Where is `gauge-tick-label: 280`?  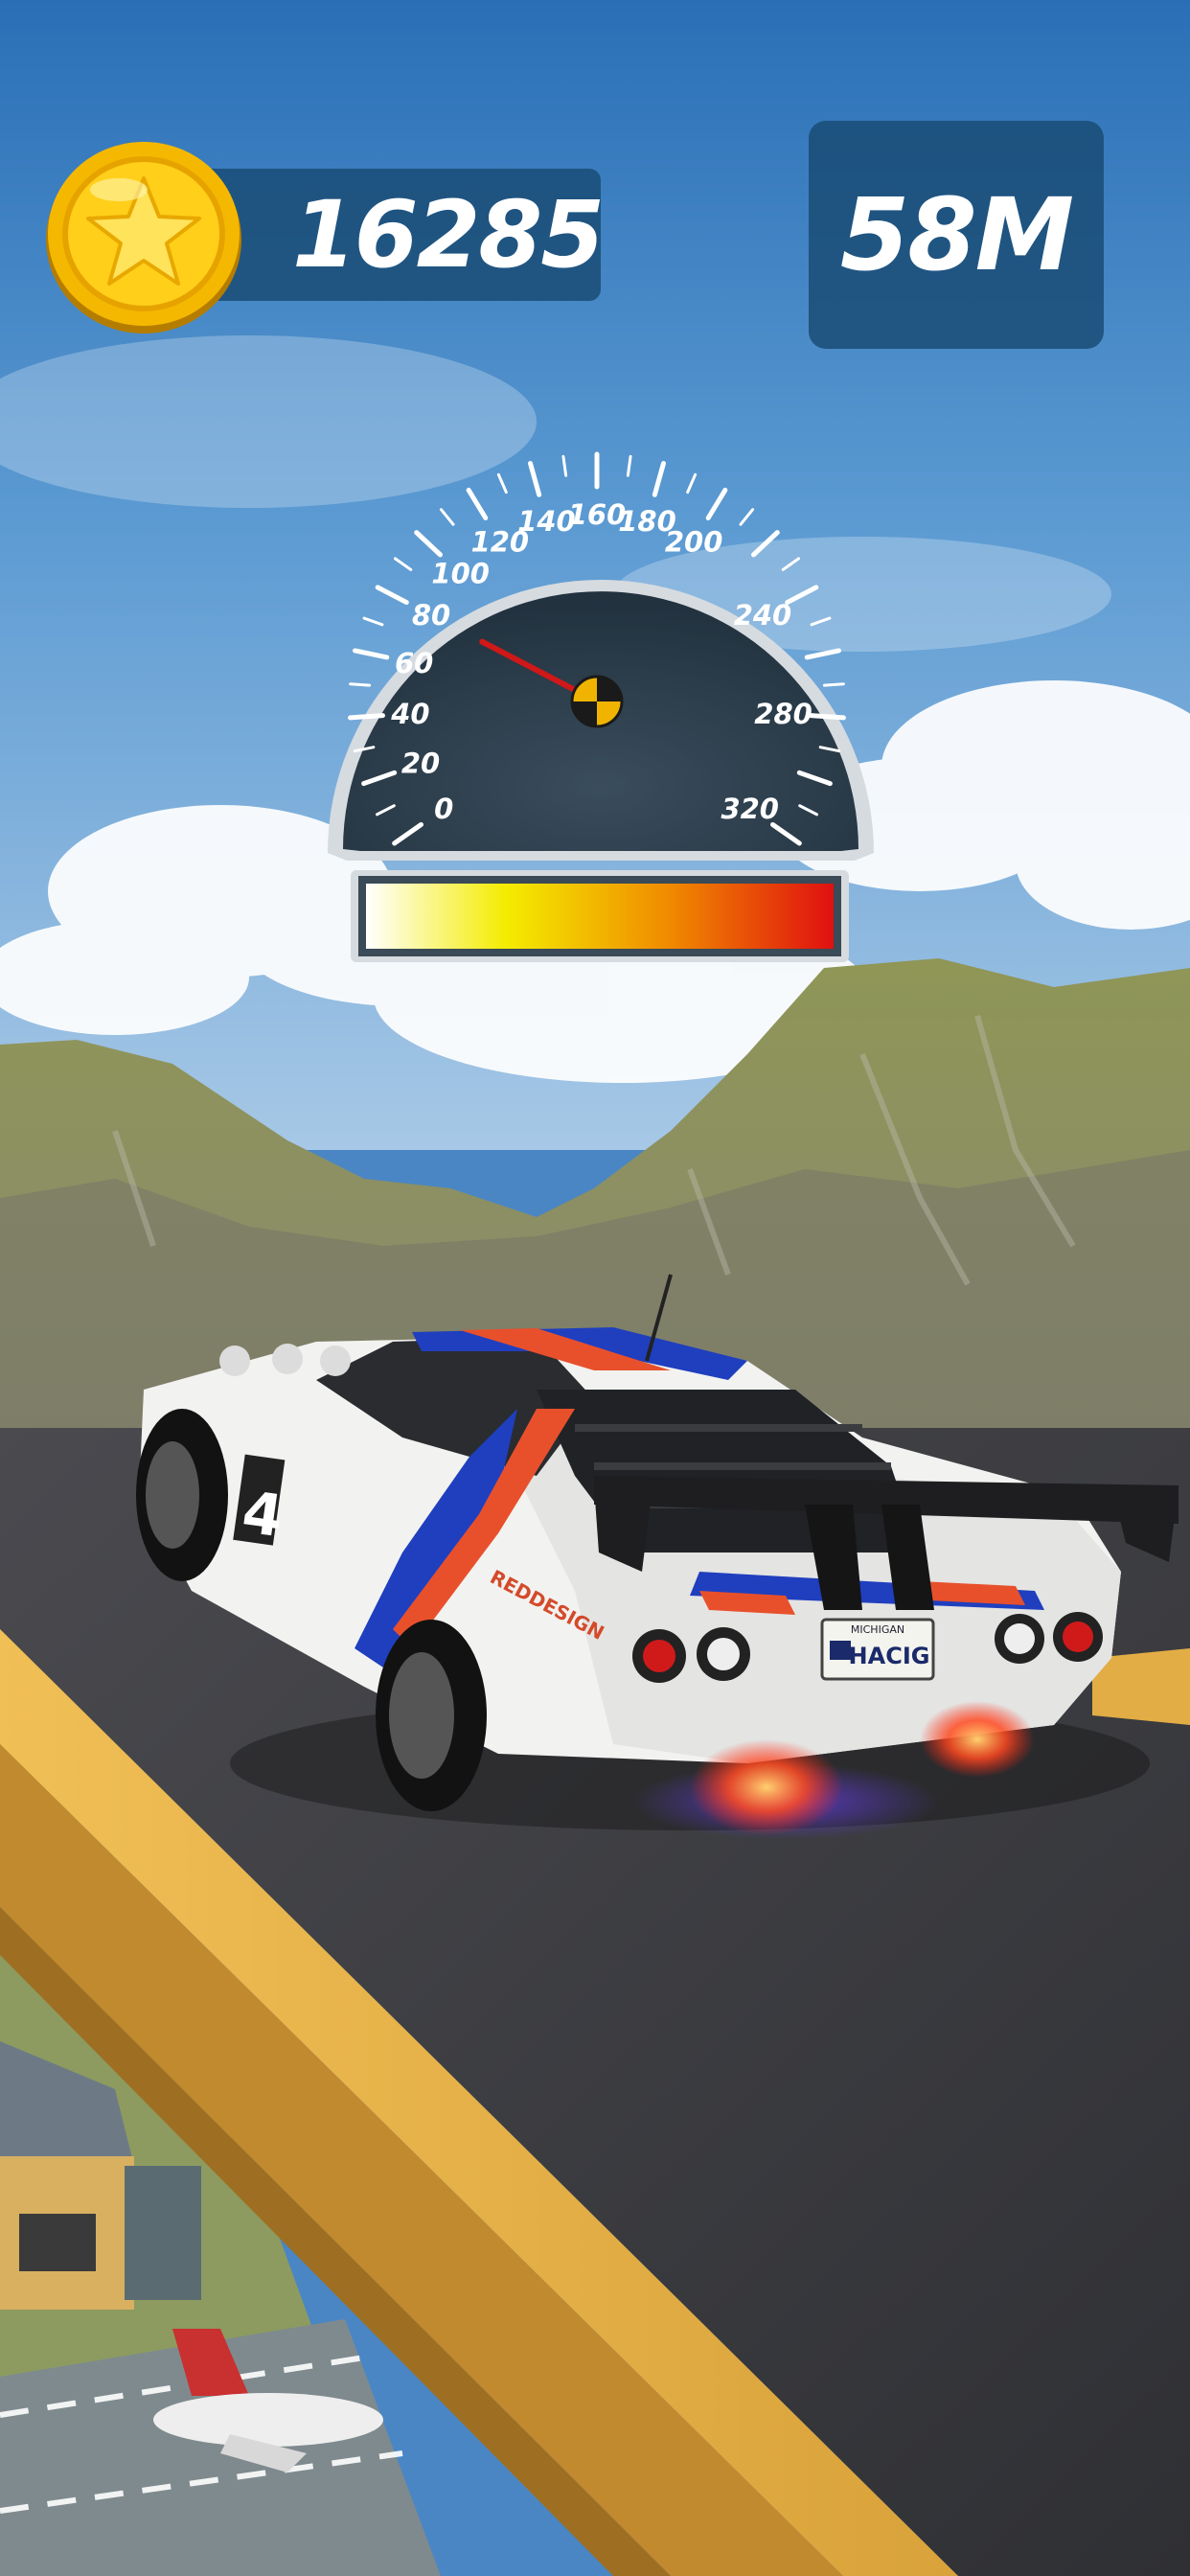
gauge-tick-label: 280 is located at coordinates (783, 714).